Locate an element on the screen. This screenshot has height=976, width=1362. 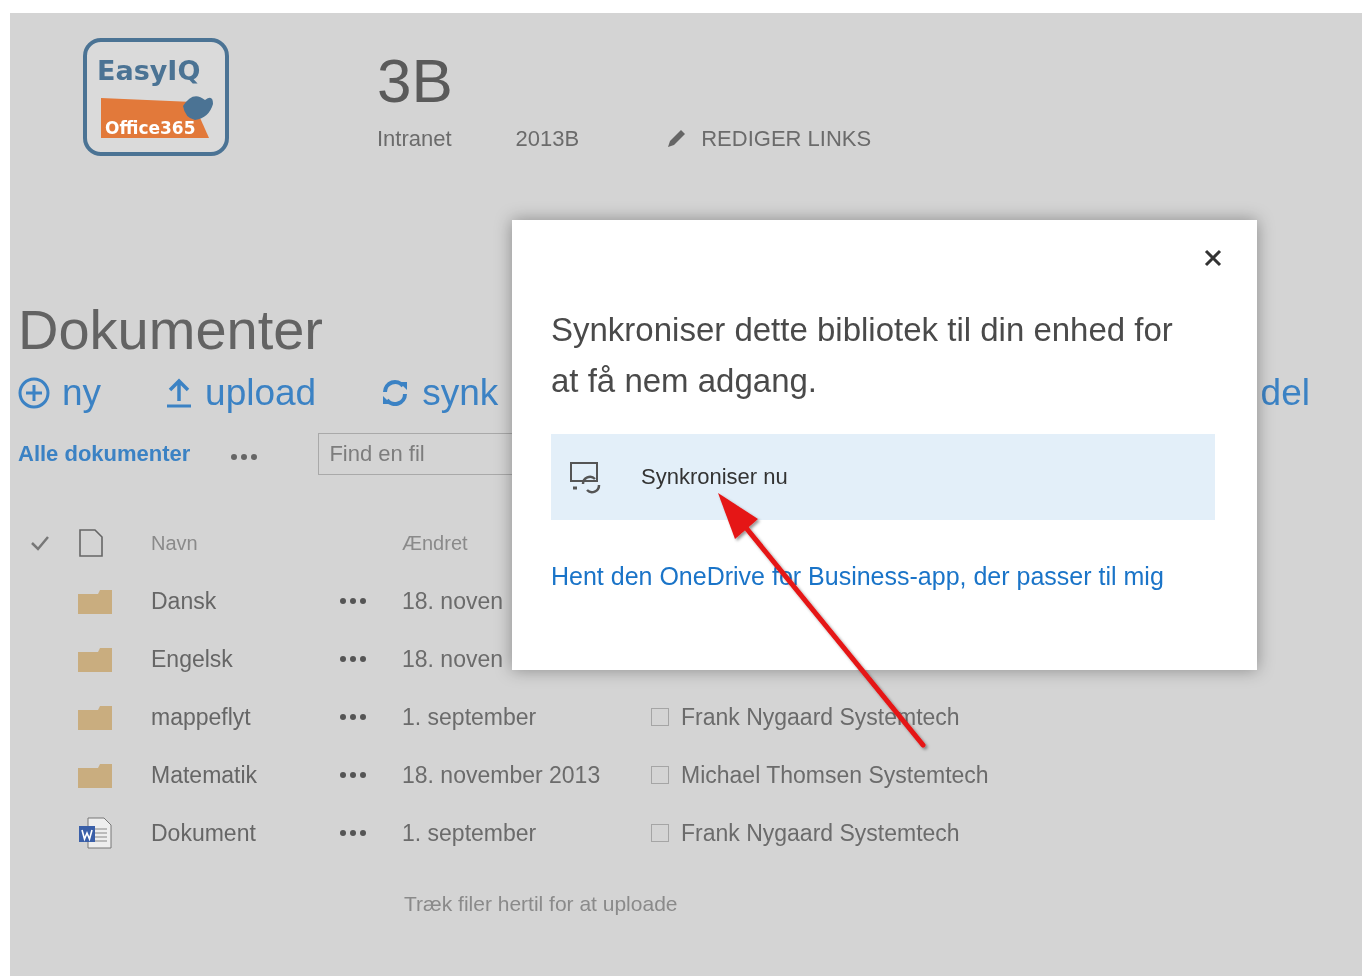
nav-link: Intranet is located at coordinates (414, 139).